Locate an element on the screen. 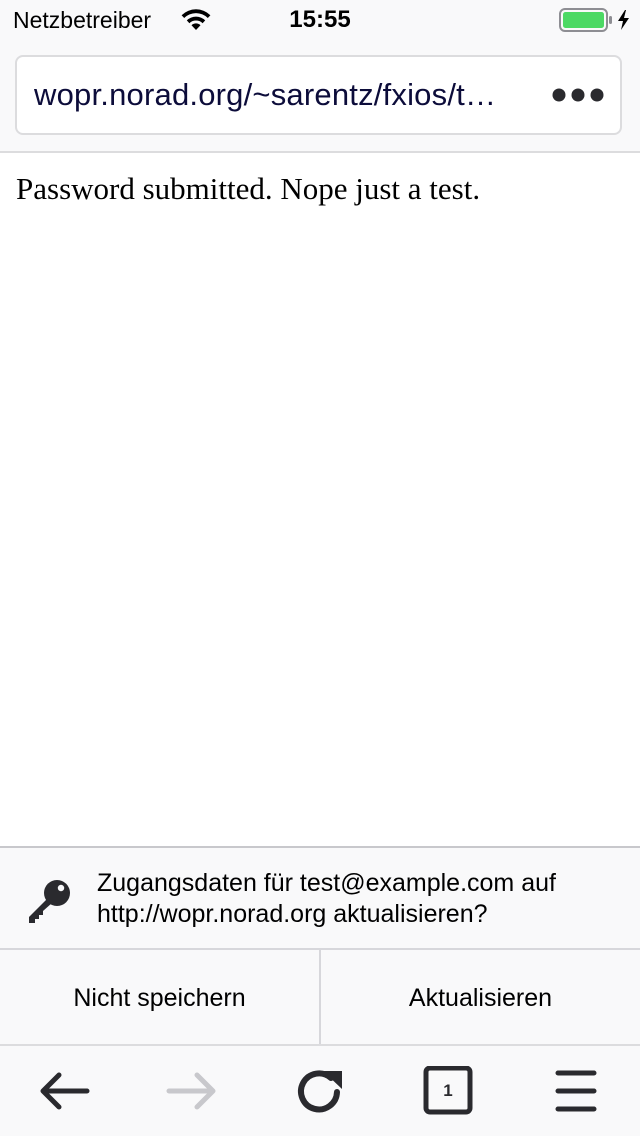 This screenshot has height=1136, width=640. forward-button is located at coordinates (192, 1091).